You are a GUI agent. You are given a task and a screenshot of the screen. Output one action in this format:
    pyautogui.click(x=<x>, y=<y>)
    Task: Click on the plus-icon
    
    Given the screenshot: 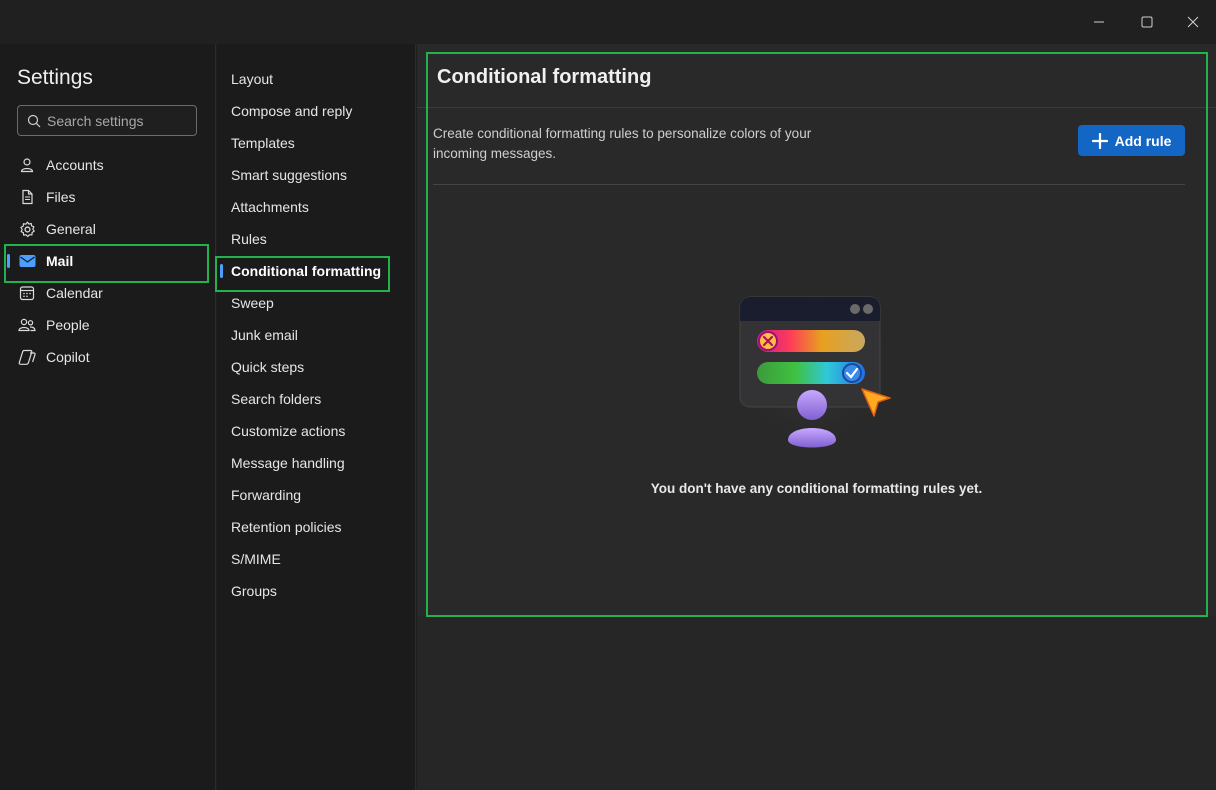 What is the action you would take?
    pyautogui.click(x=1099, y=140)
    